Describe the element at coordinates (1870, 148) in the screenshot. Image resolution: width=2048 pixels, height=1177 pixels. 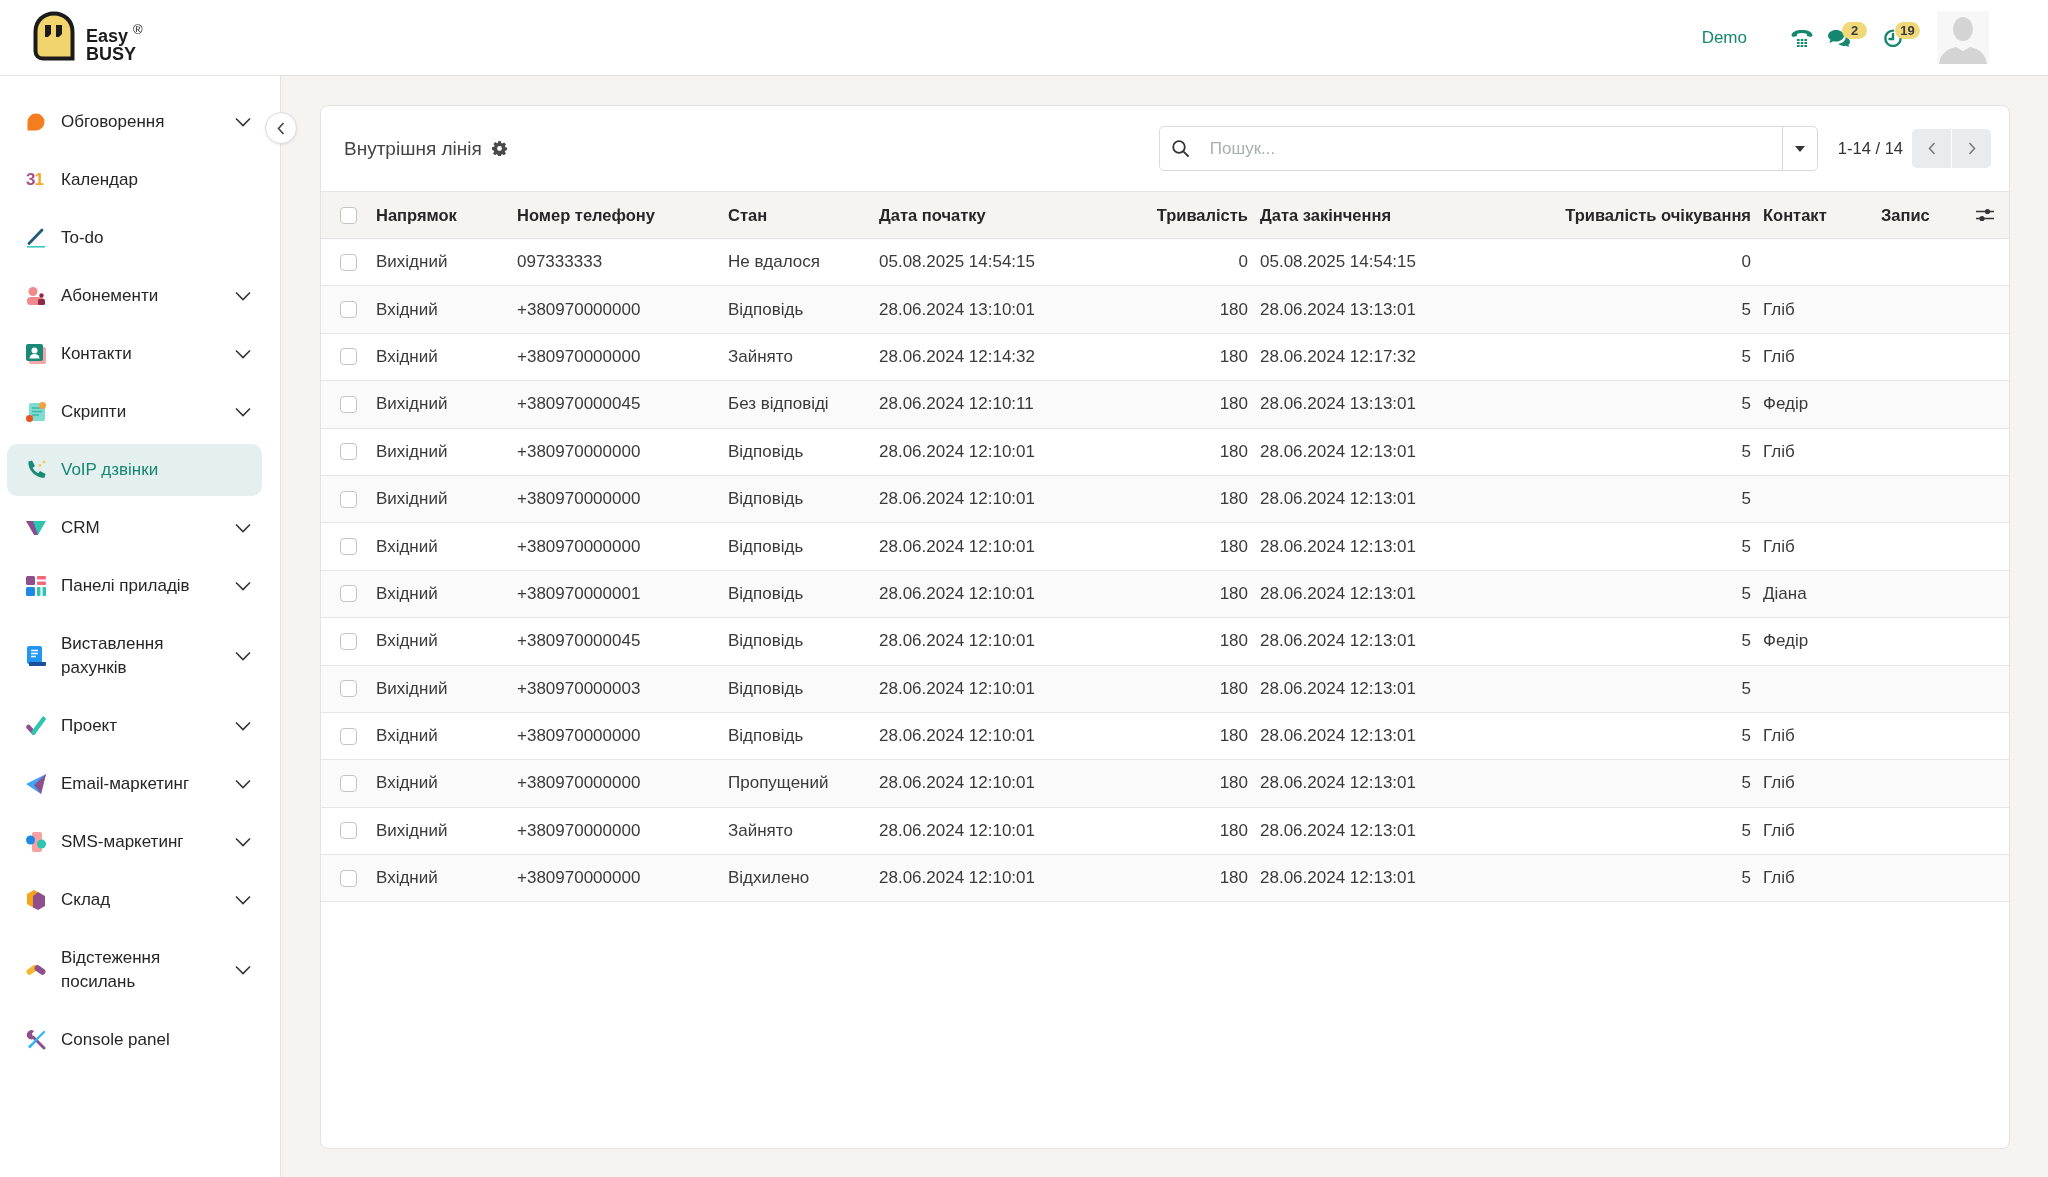
I see `pagination-label: 1-14 / 14` at that location.